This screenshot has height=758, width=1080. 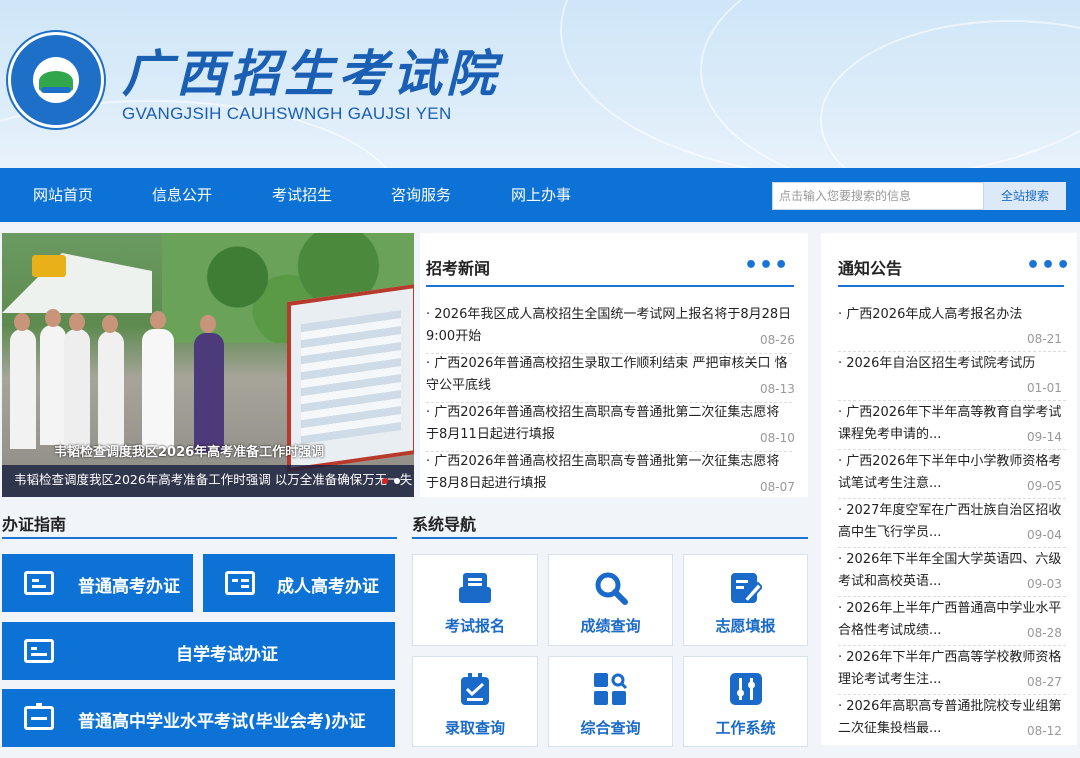 What do you see at coordinates (1044, 584) in the screenshot?
I see `notice-date: 09-03` at bounding box center [1044, 584].